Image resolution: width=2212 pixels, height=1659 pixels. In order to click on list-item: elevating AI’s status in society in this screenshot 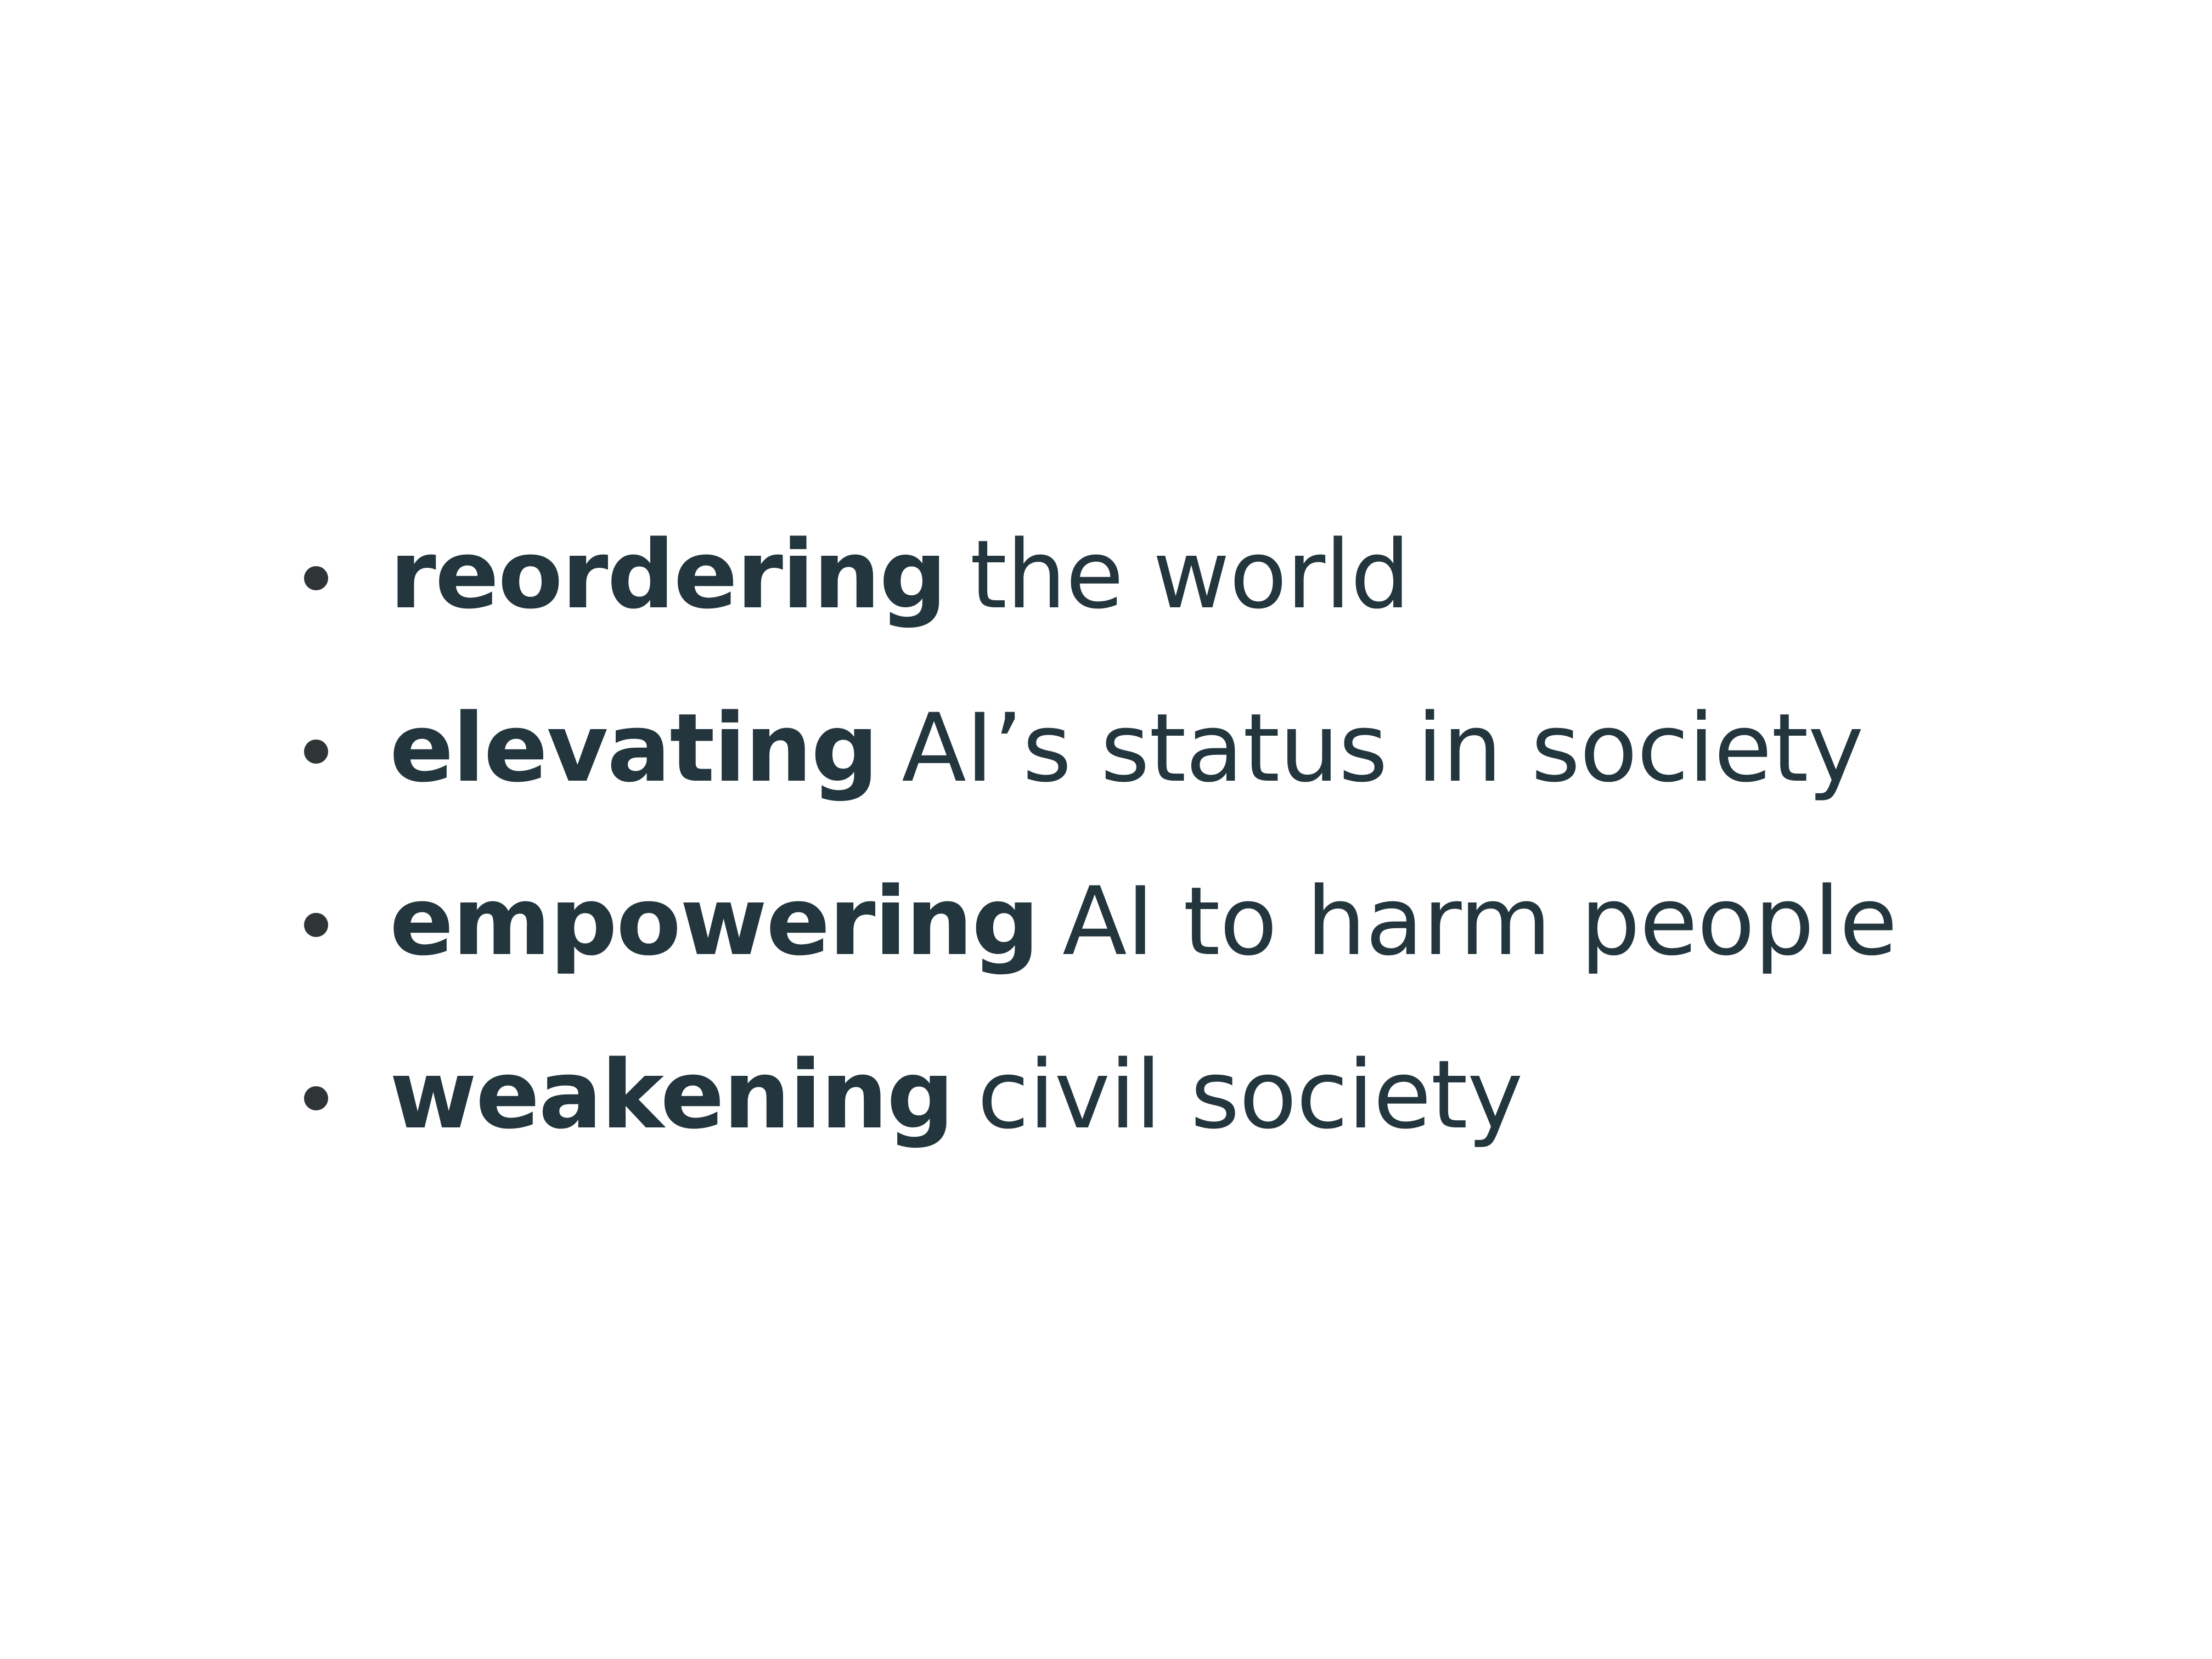, I will do `click(1096, 749)`.